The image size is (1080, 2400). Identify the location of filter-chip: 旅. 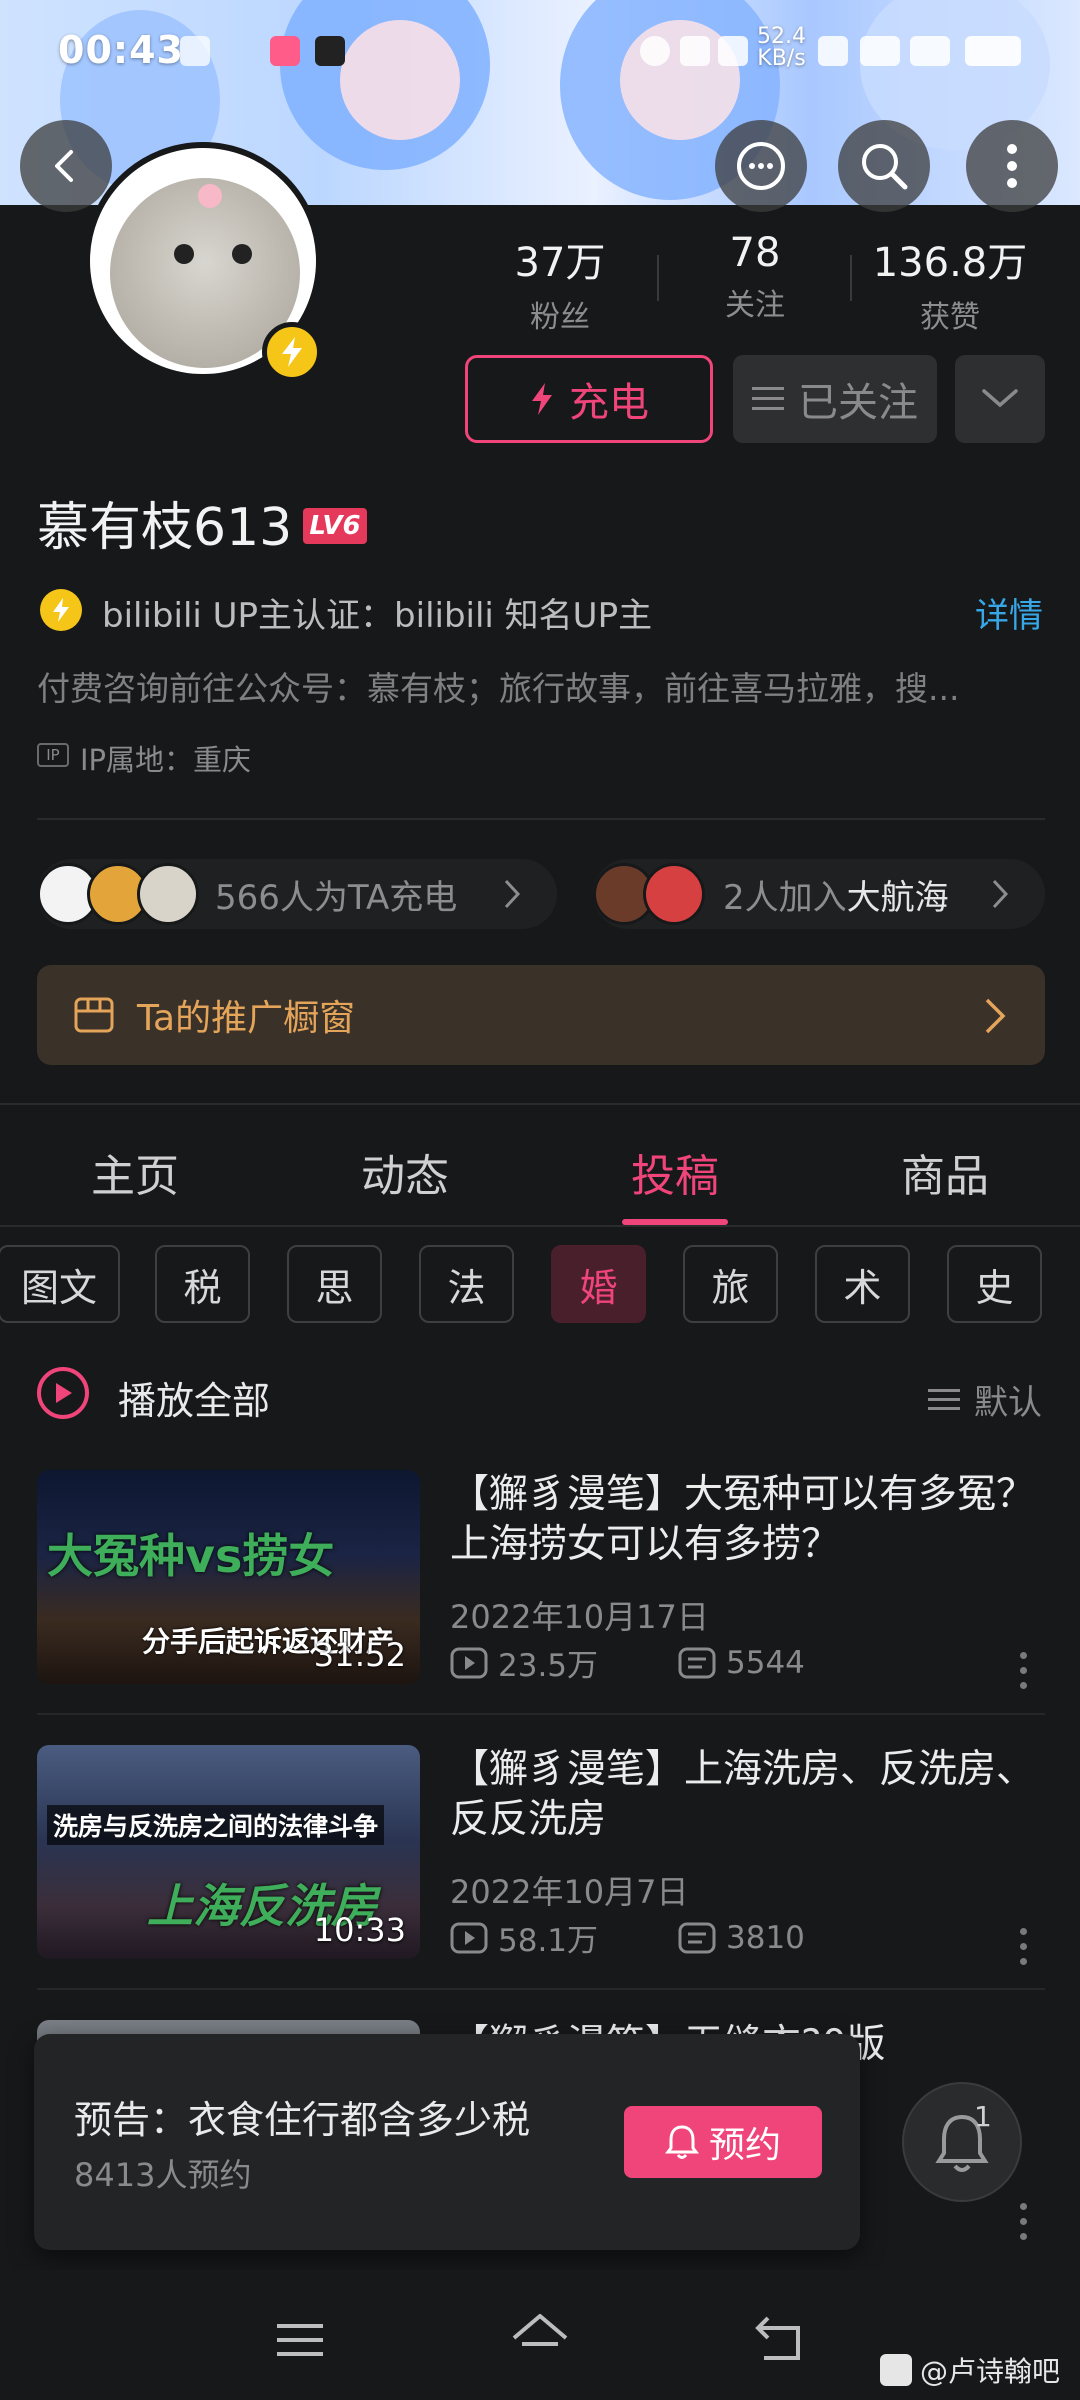
(730, 1284).